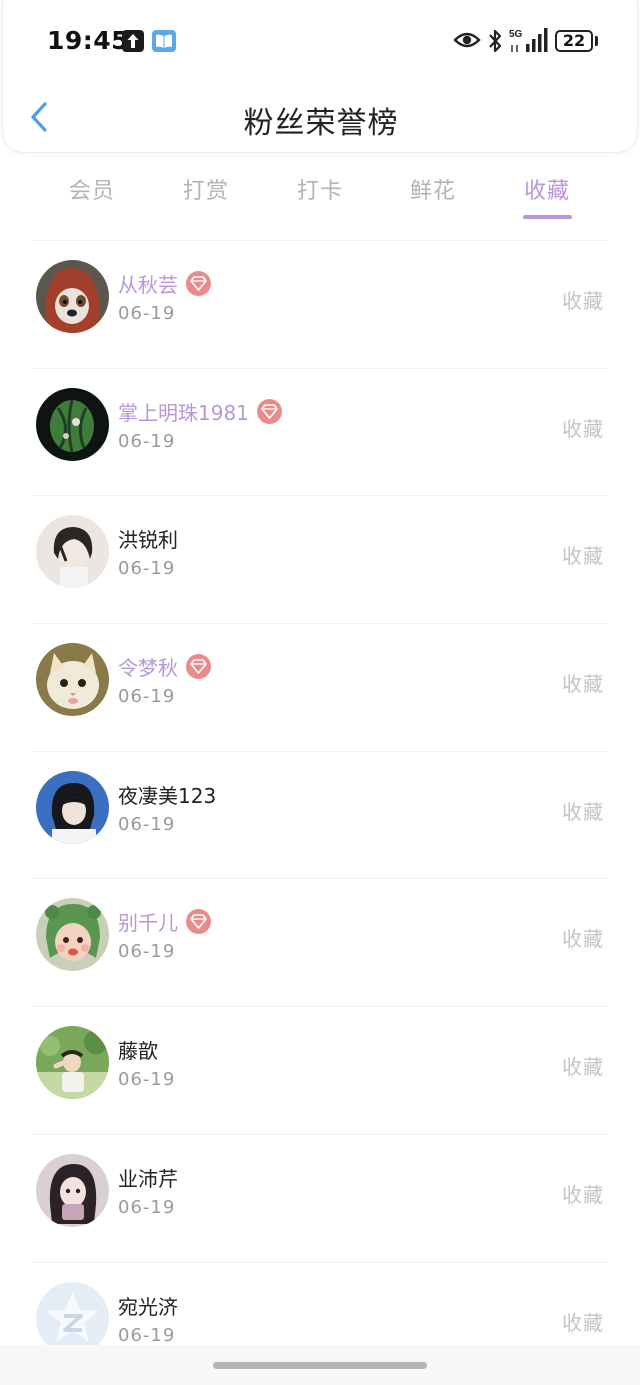 The width and height of the screenshot is (640, 1385). Describe the element at coordinates (320, 431) in the screenshot. I see `list-item: 掌上明珠1981 06-19 收藏` at that location.